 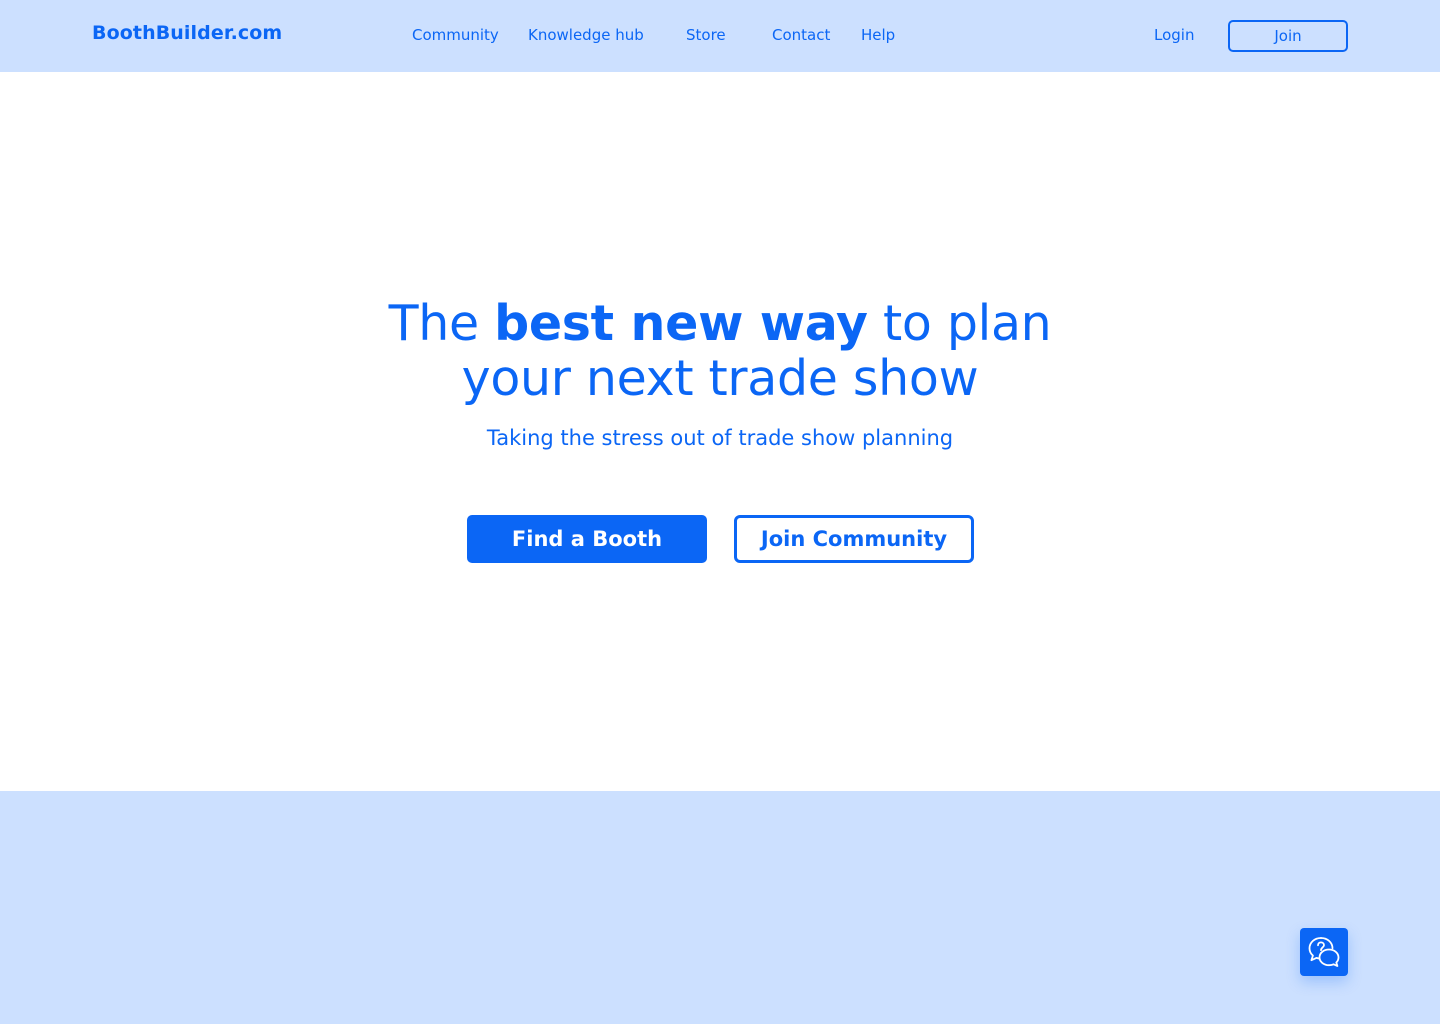 I want to click on login-link: Login, so click(x=1174, y=35).